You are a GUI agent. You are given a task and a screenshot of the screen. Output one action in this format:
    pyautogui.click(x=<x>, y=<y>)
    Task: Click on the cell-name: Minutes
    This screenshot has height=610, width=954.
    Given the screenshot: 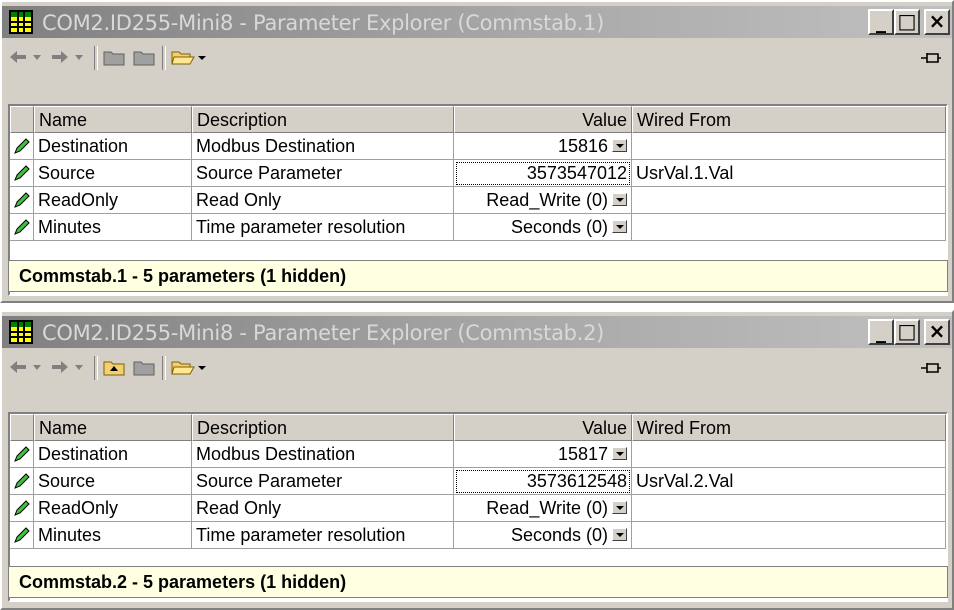 What is the action you would take?
    pyautogui.click(x=113, y=227)
    